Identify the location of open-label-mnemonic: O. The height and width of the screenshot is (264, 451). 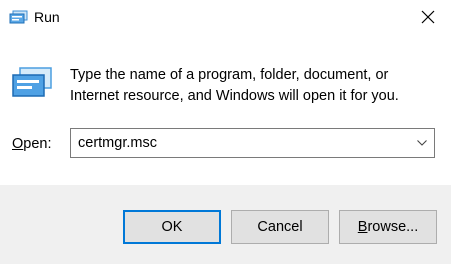
(18, 144).